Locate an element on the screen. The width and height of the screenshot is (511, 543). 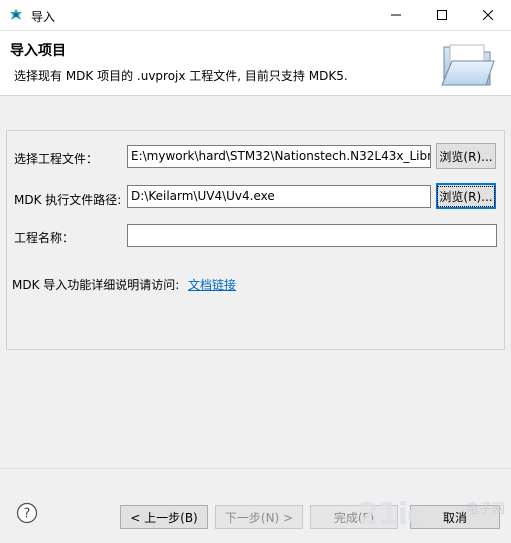
doc-link: 文档链接 is located at coordinates (212, 284).